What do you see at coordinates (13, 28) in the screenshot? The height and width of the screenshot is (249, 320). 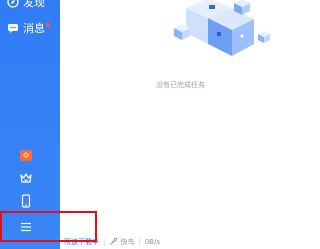 I see `message-icon` at bounding box center [13, 28].